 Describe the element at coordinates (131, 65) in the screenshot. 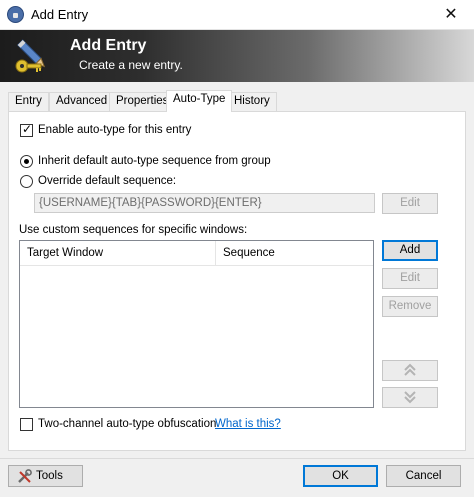

I see `banner-subtitle: Create a new entry.` at that location.